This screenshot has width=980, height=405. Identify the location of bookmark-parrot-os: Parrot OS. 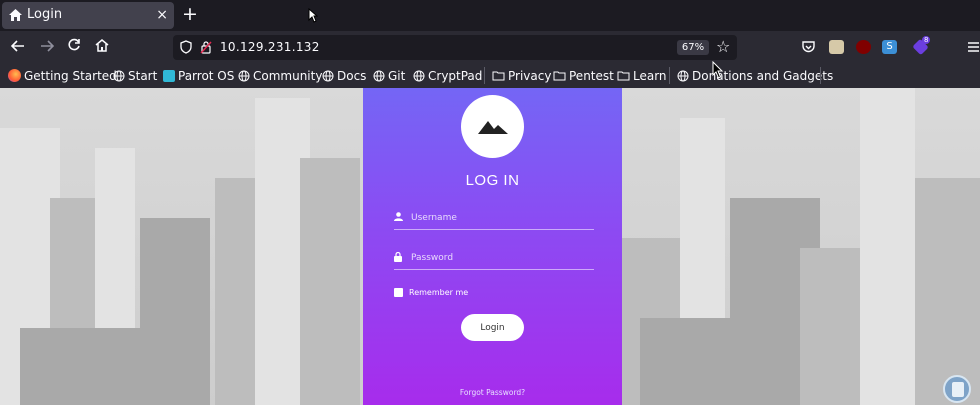
(198, 75).